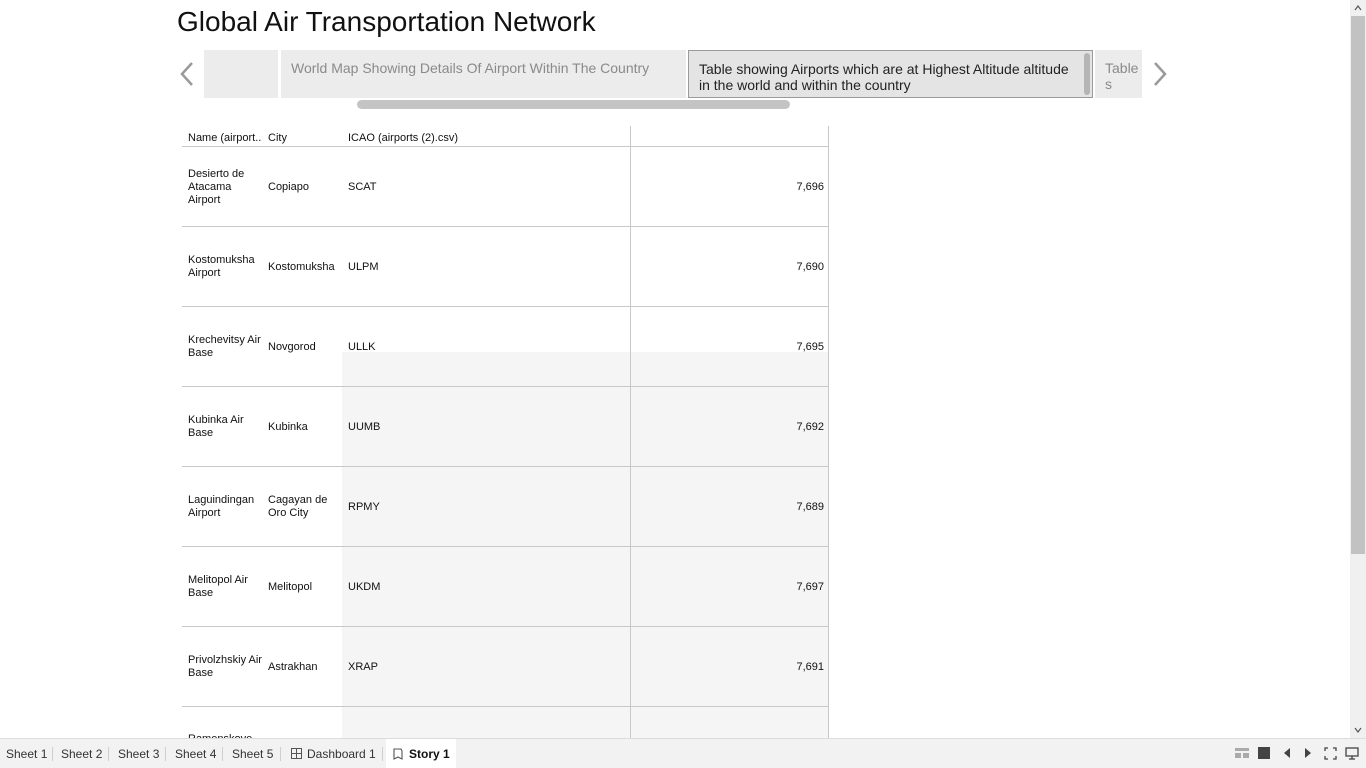 The width and height of the screenshot is (1366, 768). I want to click on story-icon, so click(398, 753).